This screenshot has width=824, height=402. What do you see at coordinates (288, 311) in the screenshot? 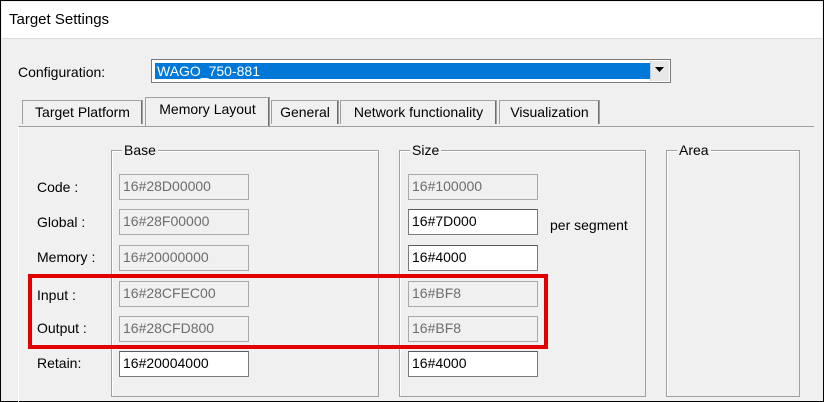
I see `highlight-box` at bounding box center [288, 311].